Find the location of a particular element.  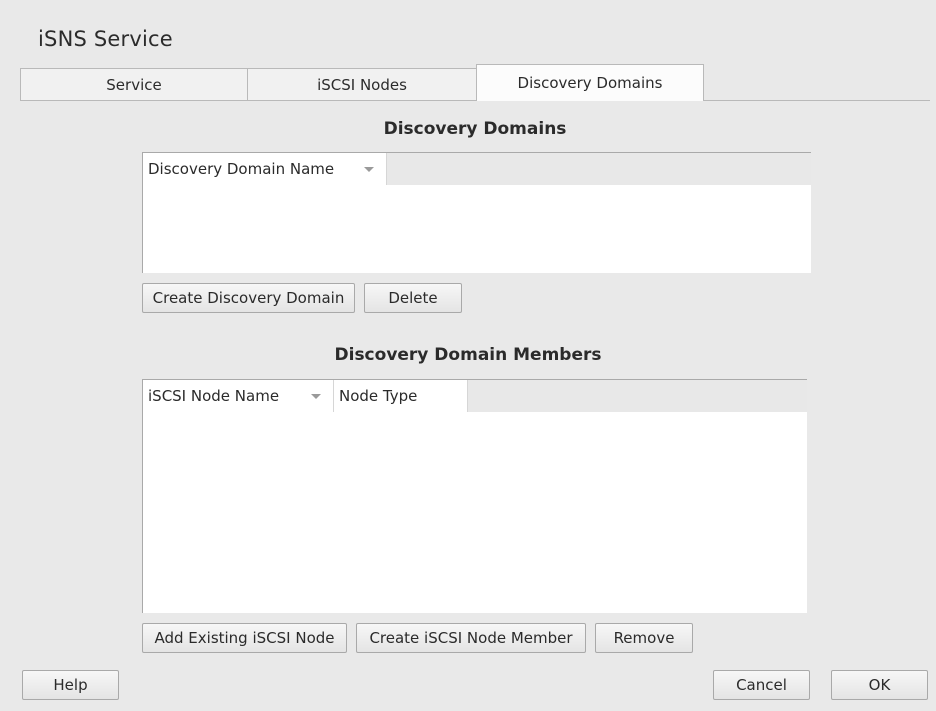

discovery-domain-members-heading: Discovery Domain Members is located at coordinates (468, 355).